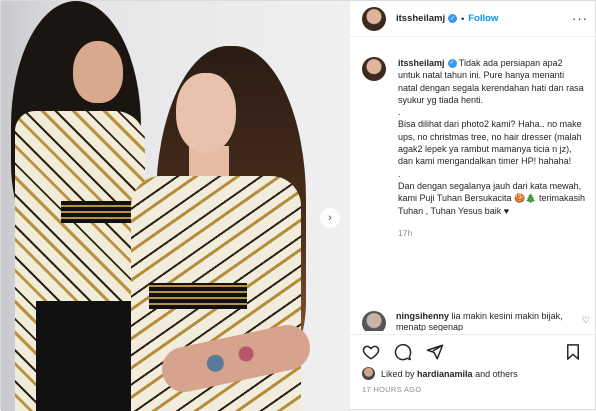  I want to click on author-avatar, so click(374, 18).